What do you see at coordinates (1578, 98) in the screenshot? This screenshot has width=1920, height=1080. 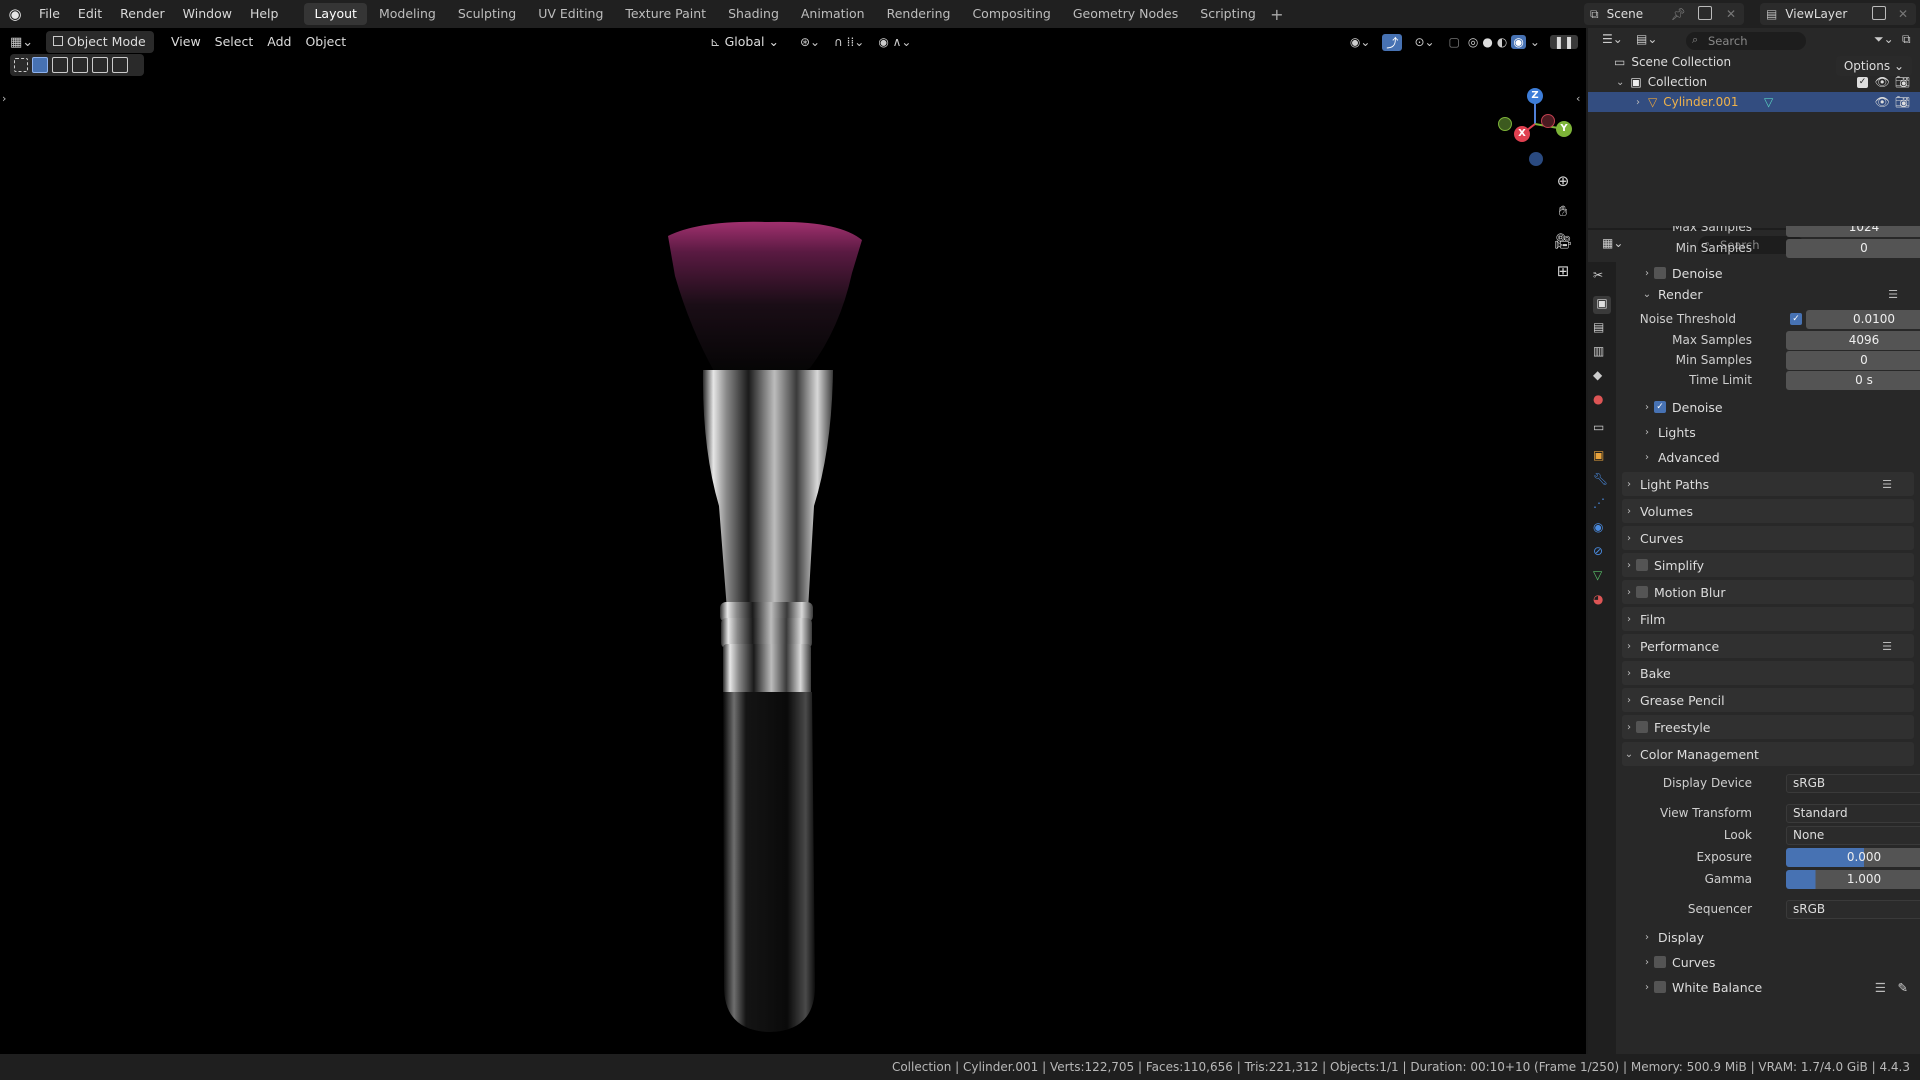 I see `collapse-sidebar-icon: ‹` at bounding box center [1578, 98].